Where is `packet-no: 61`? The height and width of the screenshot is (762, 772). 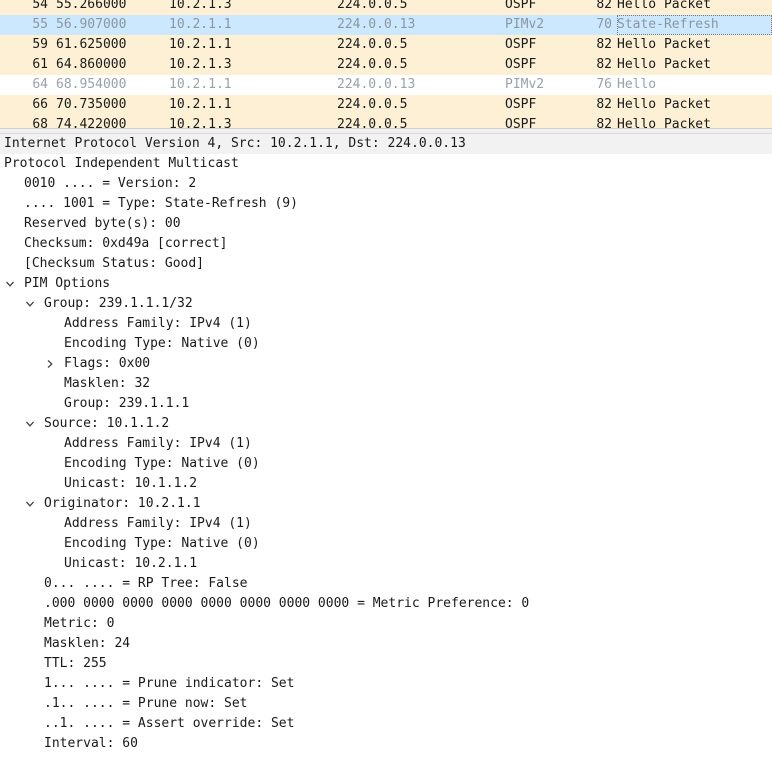
packet-no: 61 is located at coordinates (40, 64).